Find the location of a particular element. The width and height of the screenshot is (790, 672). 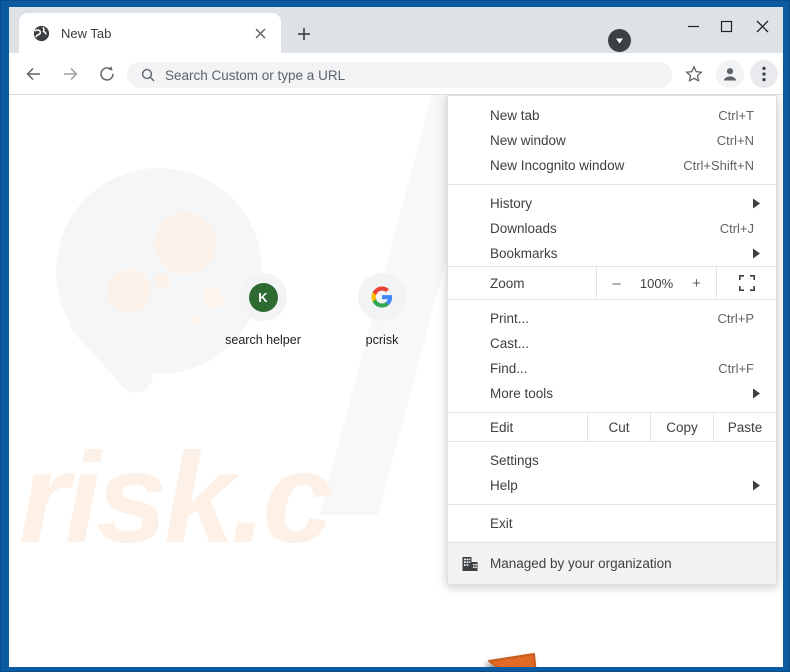

search-icon is located at coordinates (148, 75).